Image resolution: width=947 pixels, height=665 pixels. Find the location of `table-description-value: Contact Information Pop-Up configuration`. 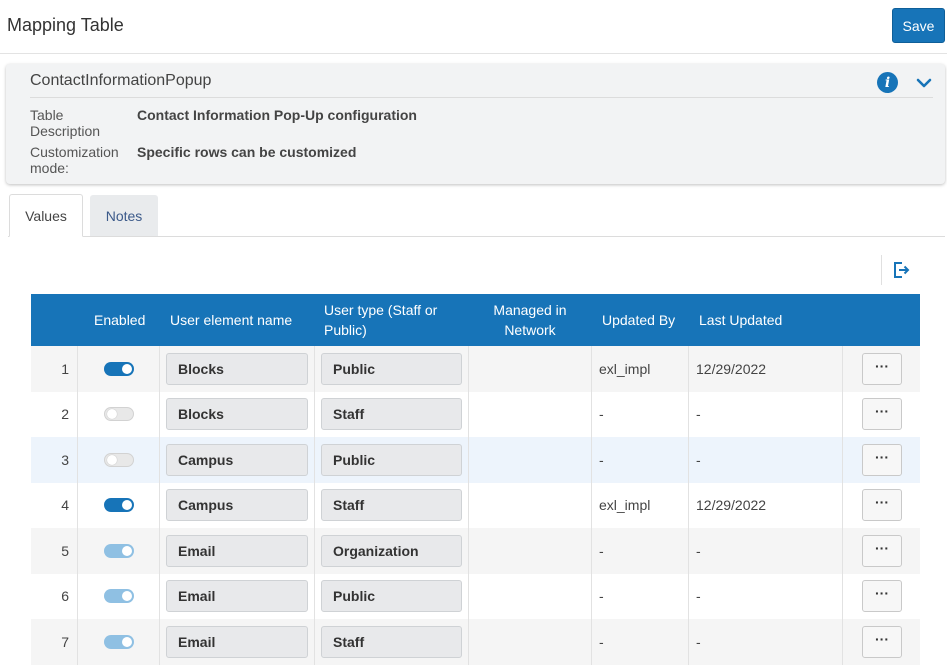

table-description-value: Contact Information Pop-Up configuration is located at coordinates (277, 115).